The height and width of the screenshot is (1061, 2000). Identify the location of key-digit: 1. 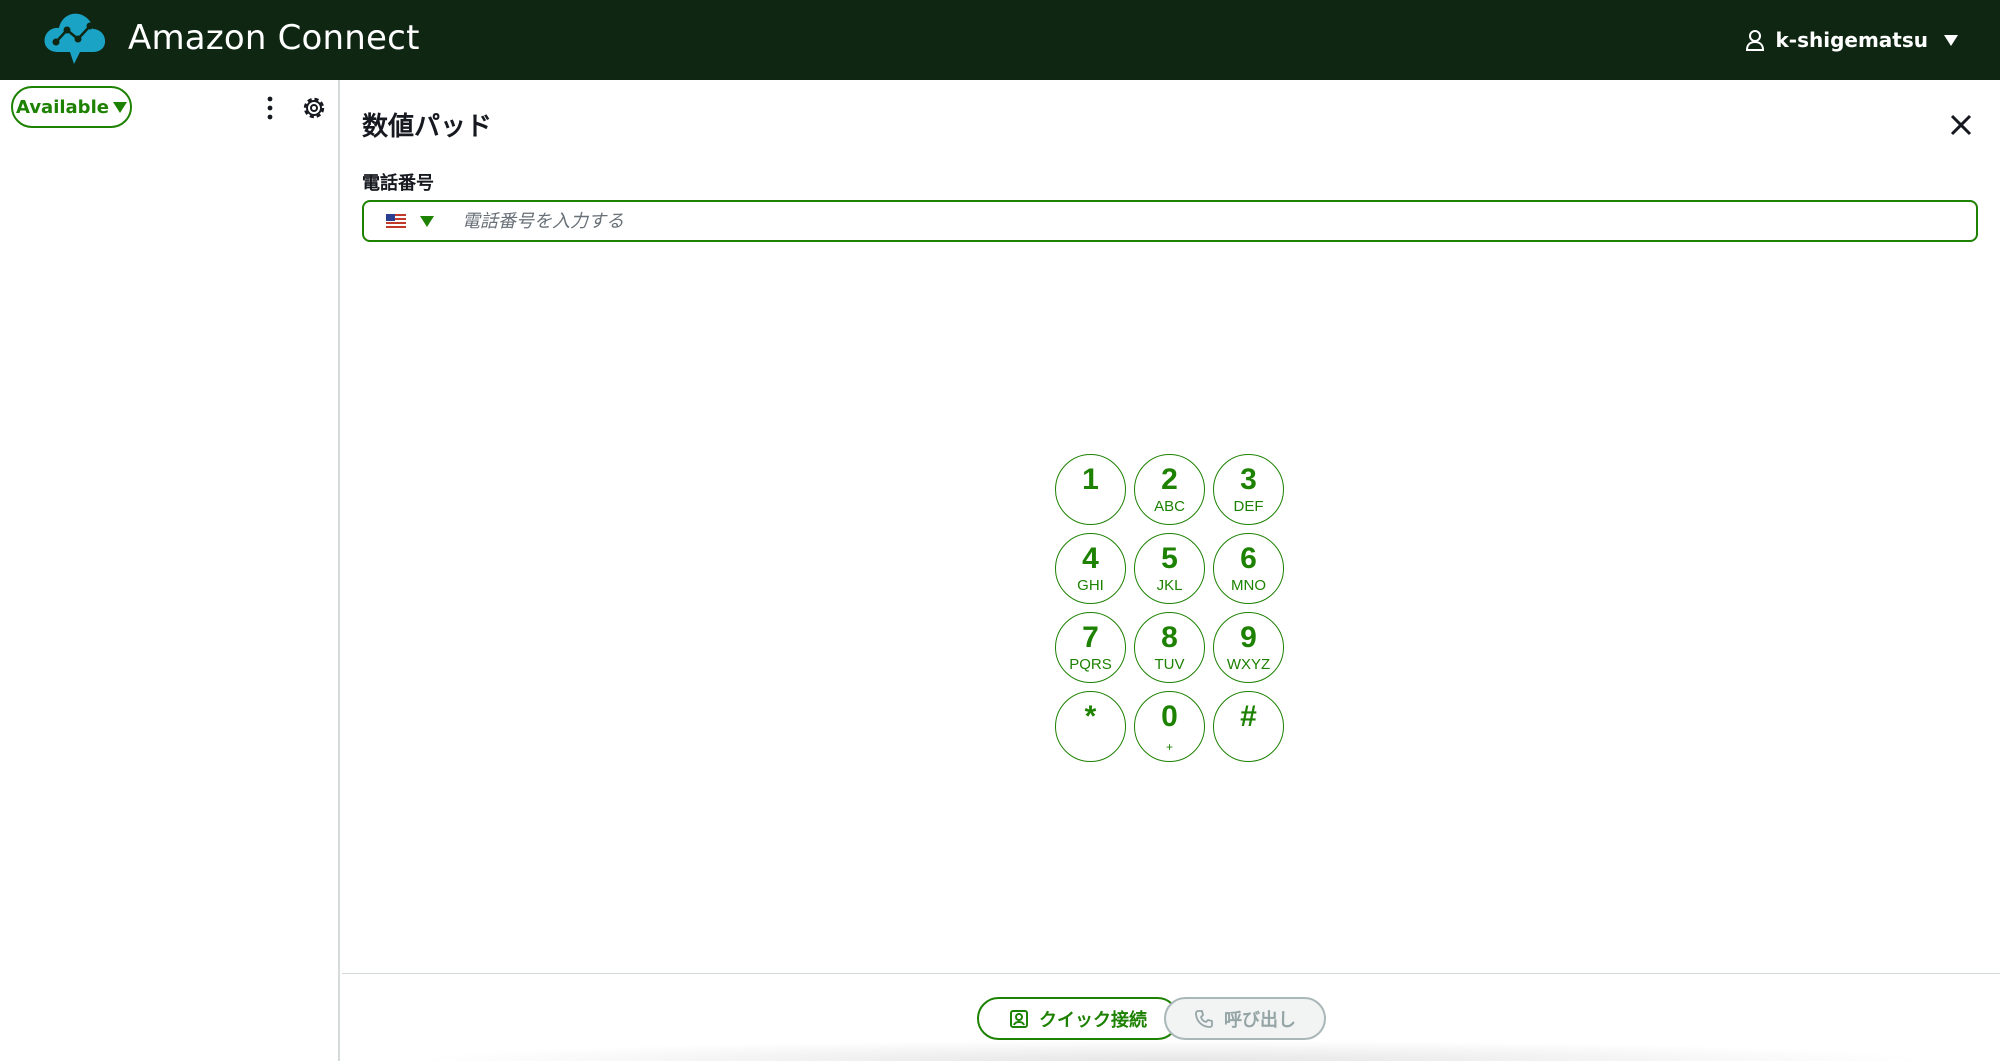
(1090, 479).